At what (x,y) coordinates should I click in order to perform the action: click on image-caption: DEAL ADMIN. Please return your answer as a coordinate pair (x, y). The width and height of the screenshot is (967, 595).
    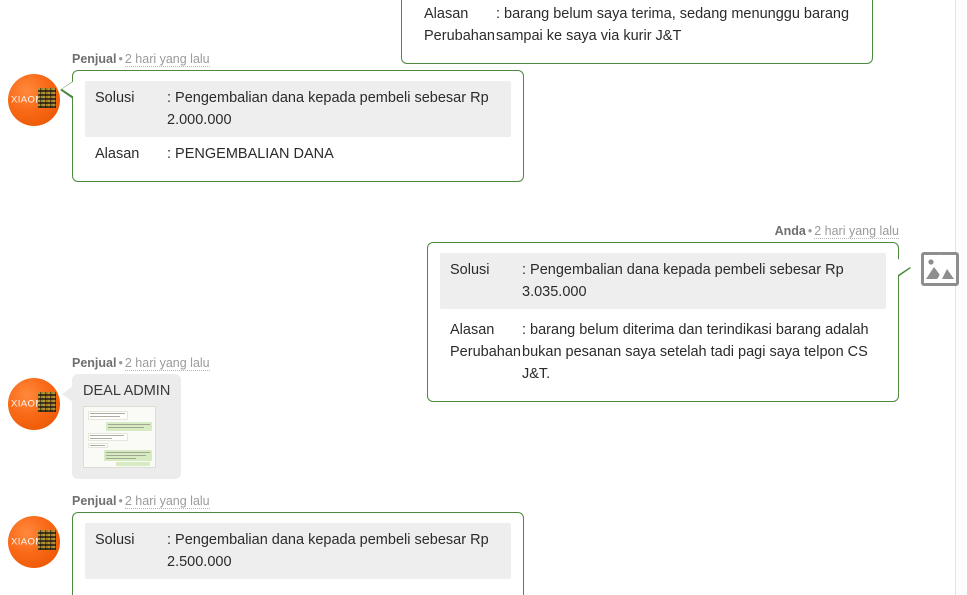
    Looking at the image, I should click on (127, 391).